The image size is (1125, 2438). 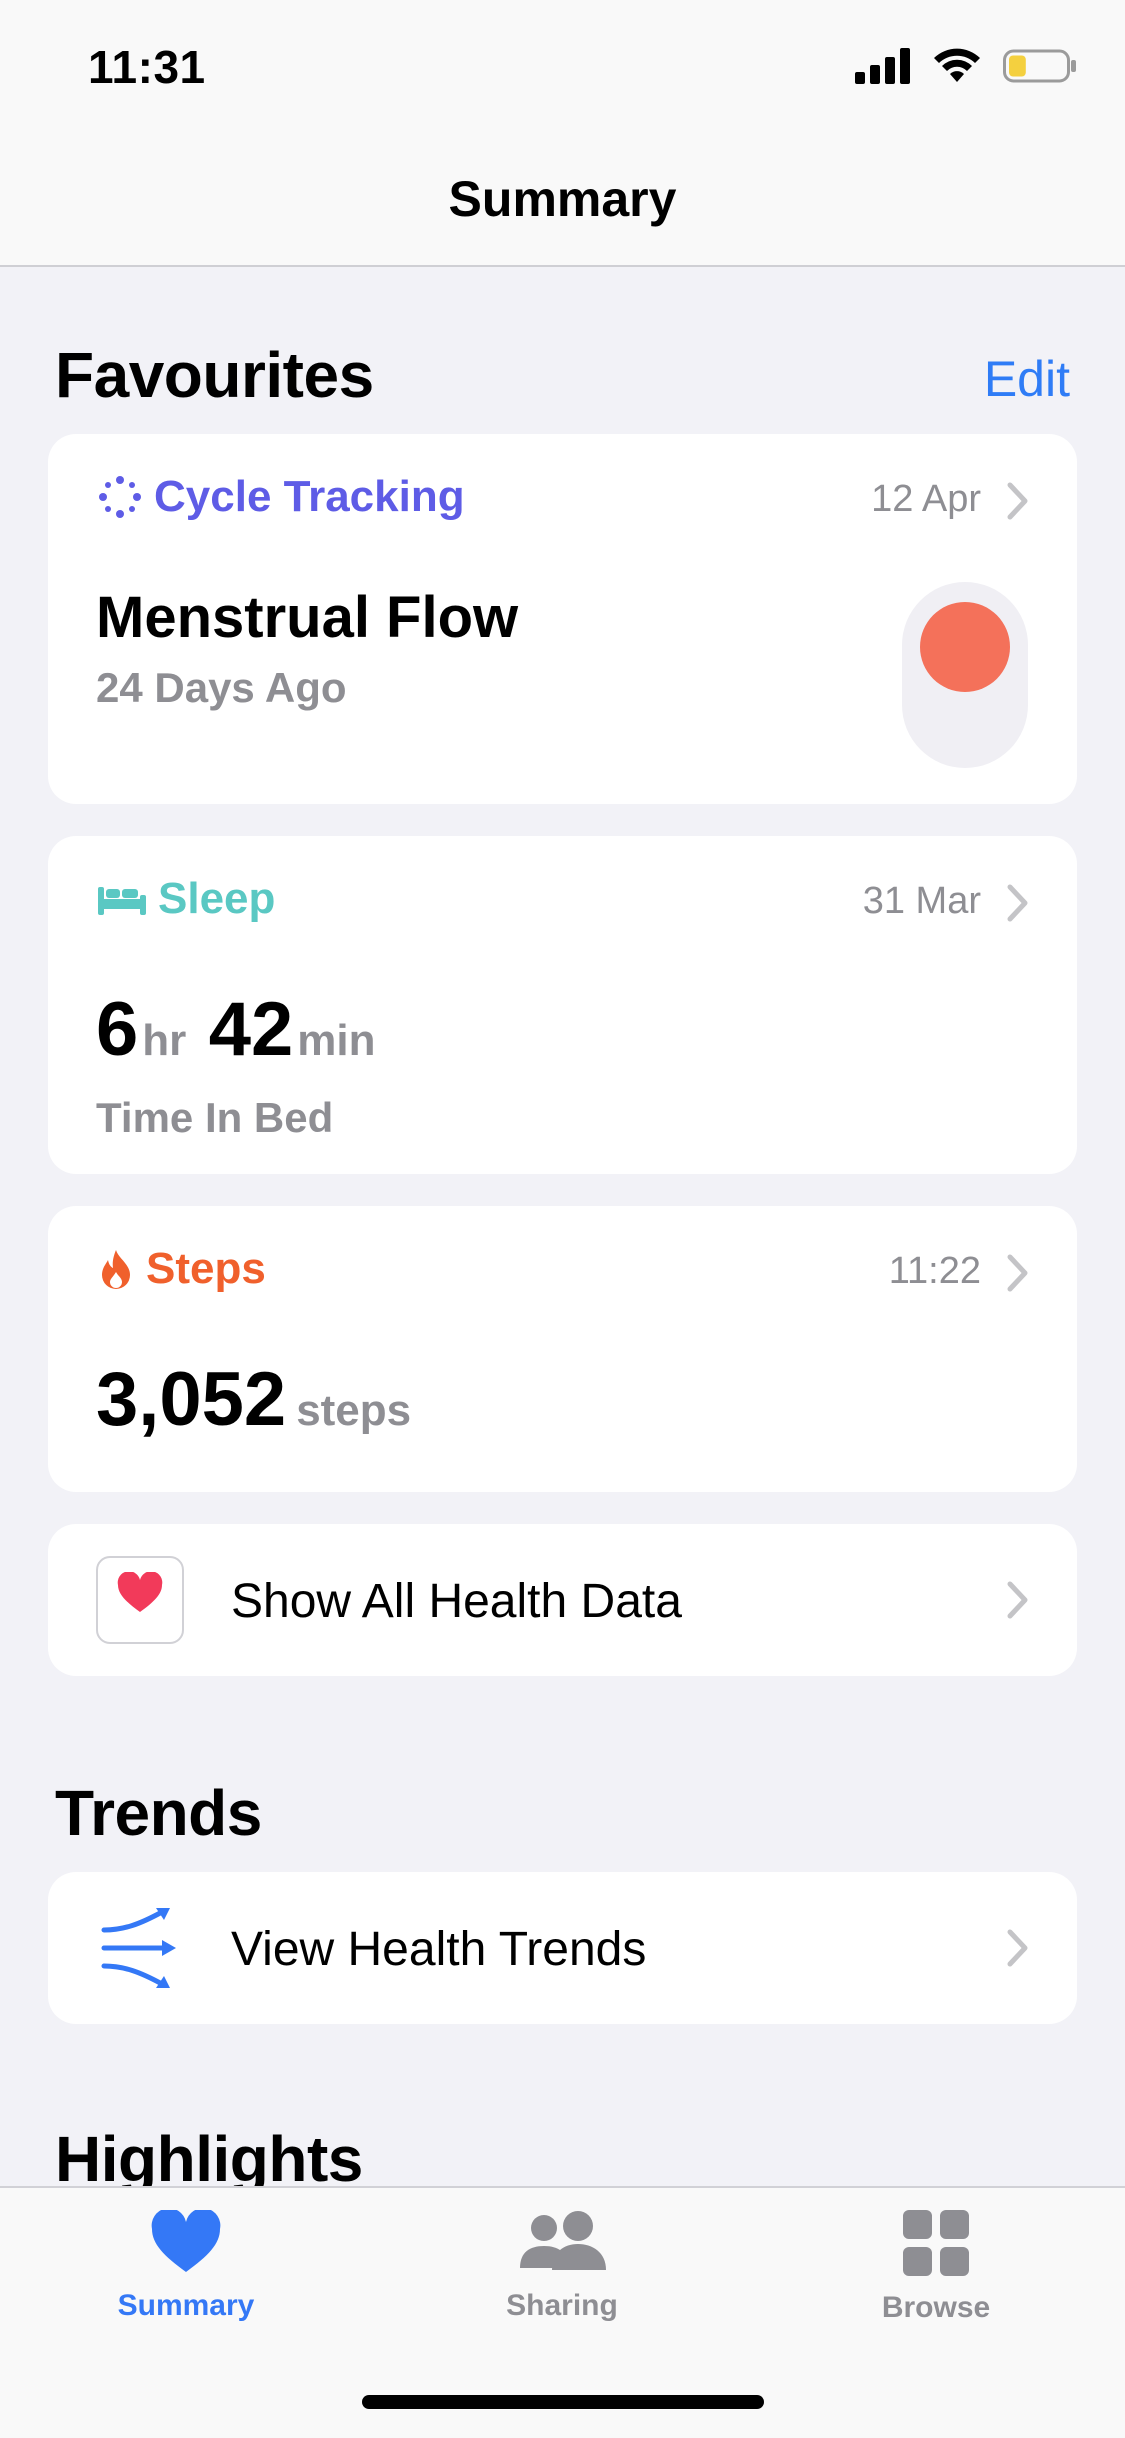 What do you see at coordinates (186, 2305) in the screenshot?
I see `tab-summary-label: Summary` at bounding box center [186, 2305].